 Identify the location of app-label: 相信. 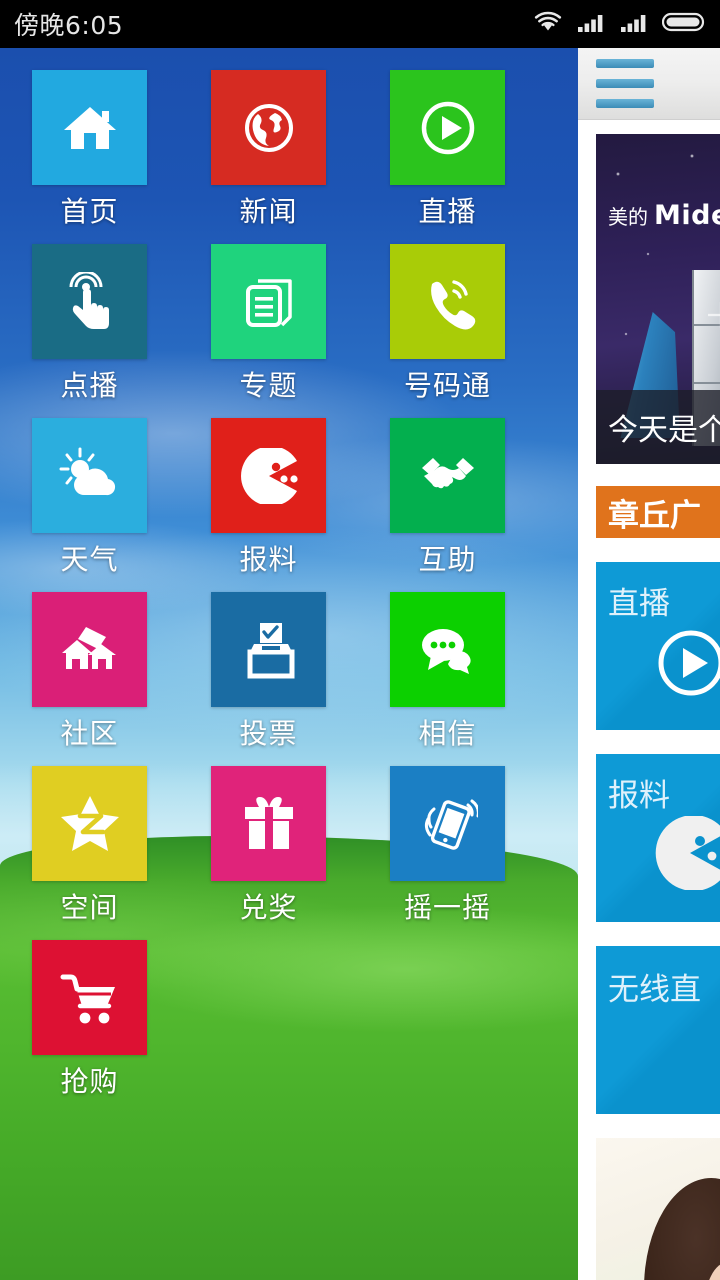
(447, 733).